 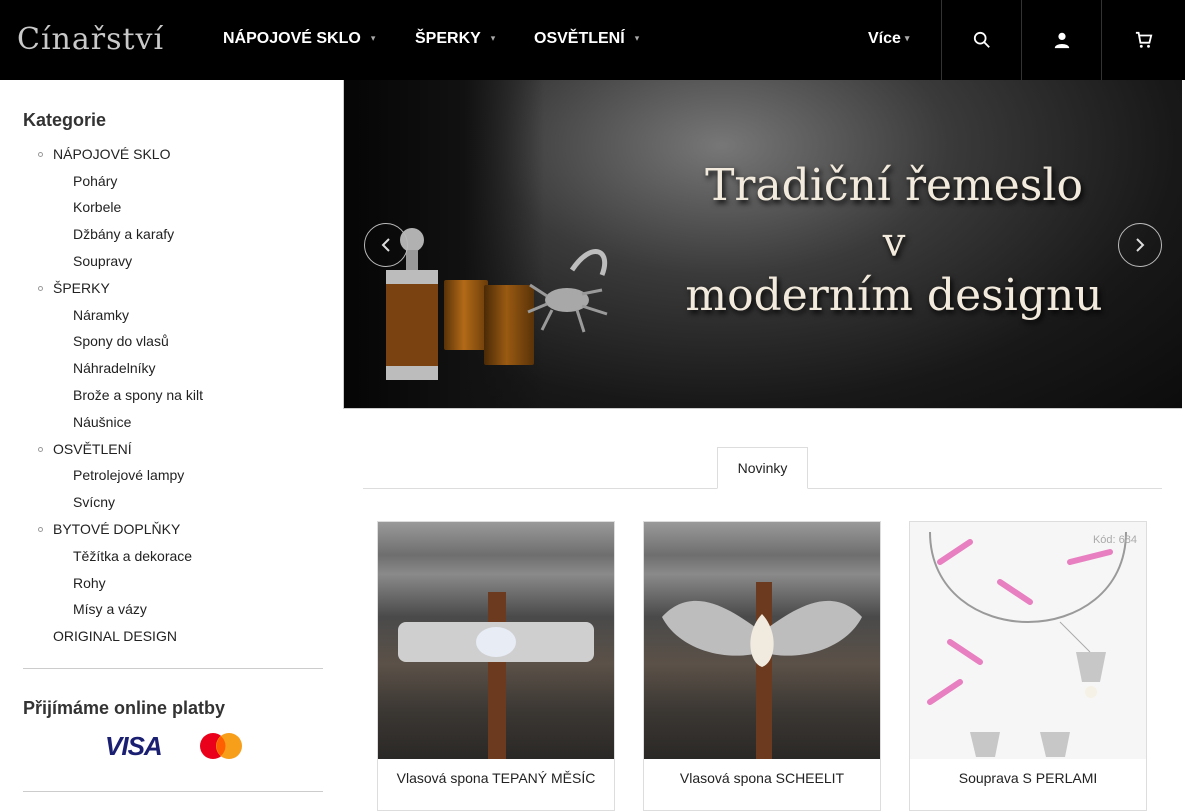 What do you see at coordinates (1028, 778) in the screenshot?
I see `product-name: Souprava S PERLAMI` at bounding box center [1028, 778].